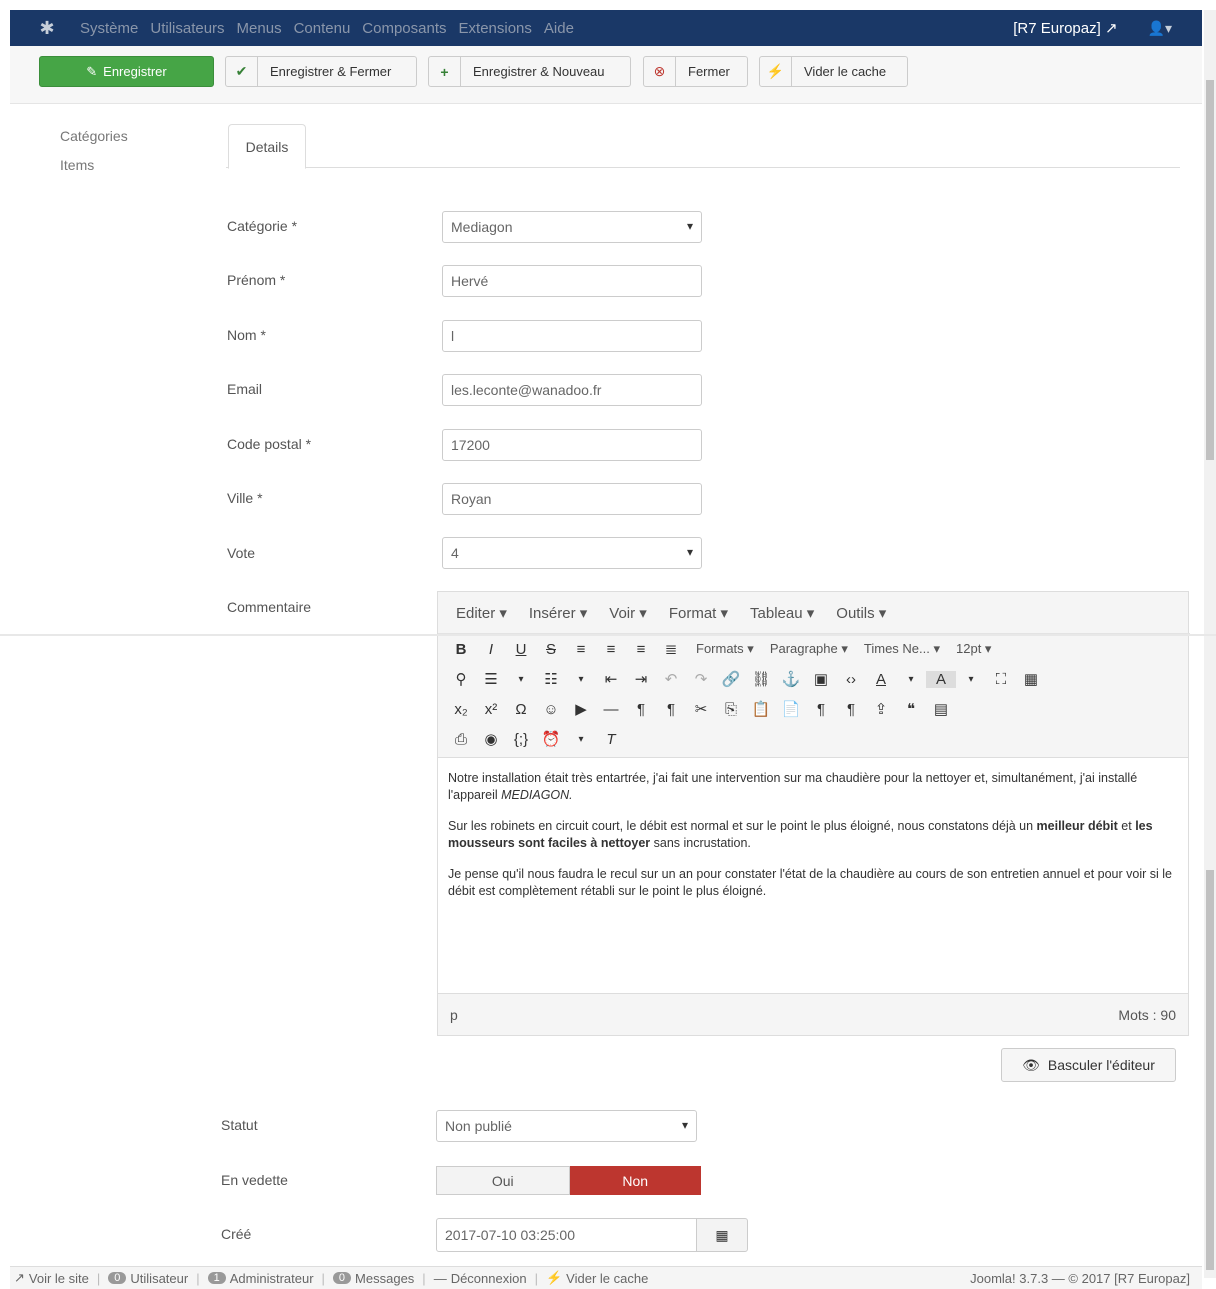 The width and height of the screenshot is (1216, 1289). What do you see at coordinates (503, 1180) in the screenshot?
I see `featured-yes-option: Oui` at bounding box center [503, 1180].